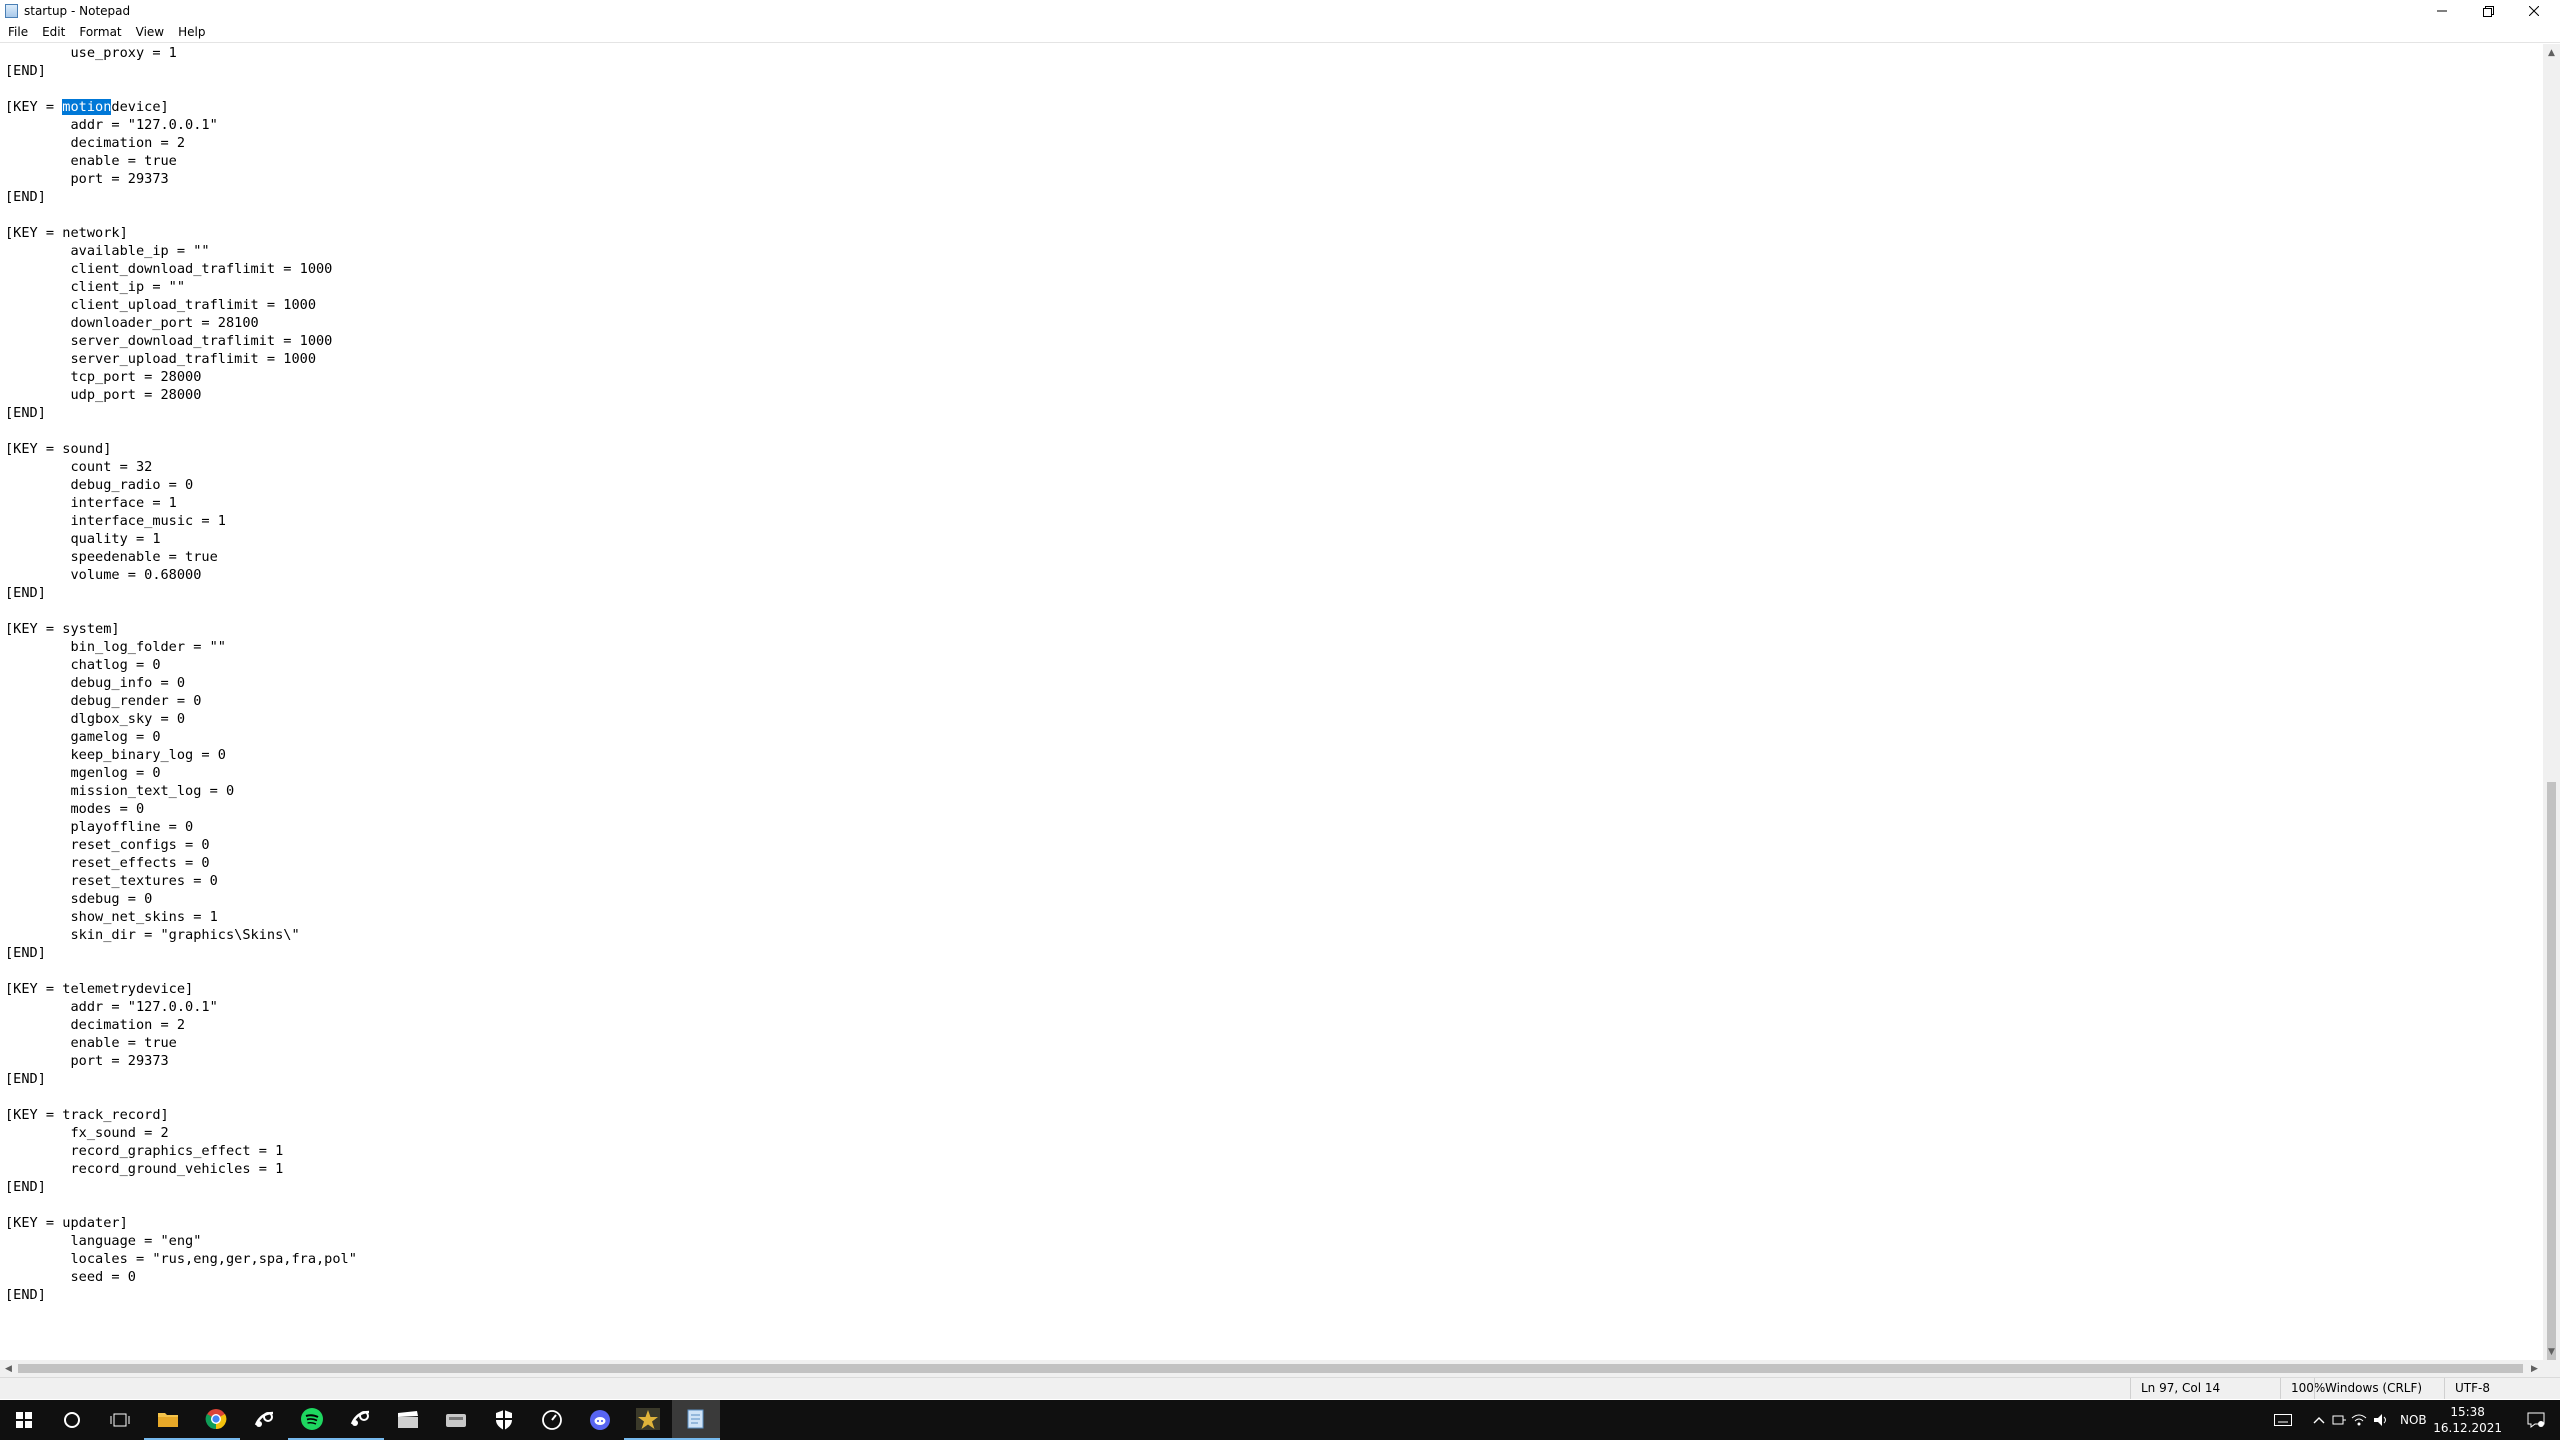 This screenshot has width=2560, height=1440. Describe the element at coordinates (264, 1420) in the screenshot. I see `steam-button` at that location.